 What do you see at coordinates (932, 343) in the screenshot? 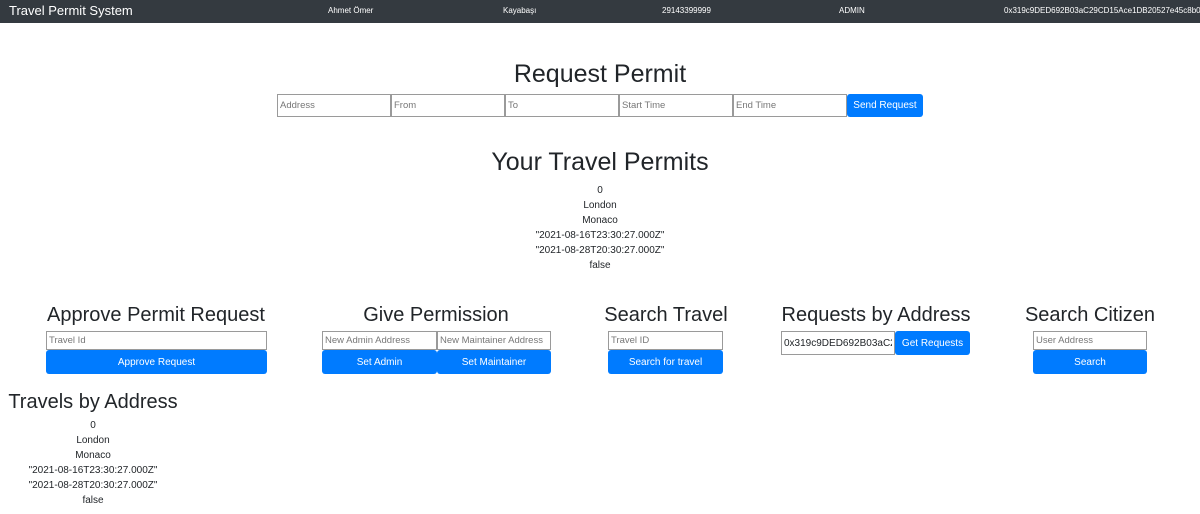
I see `get-requests-button: Get Requests` at bounding box center [932, 343].